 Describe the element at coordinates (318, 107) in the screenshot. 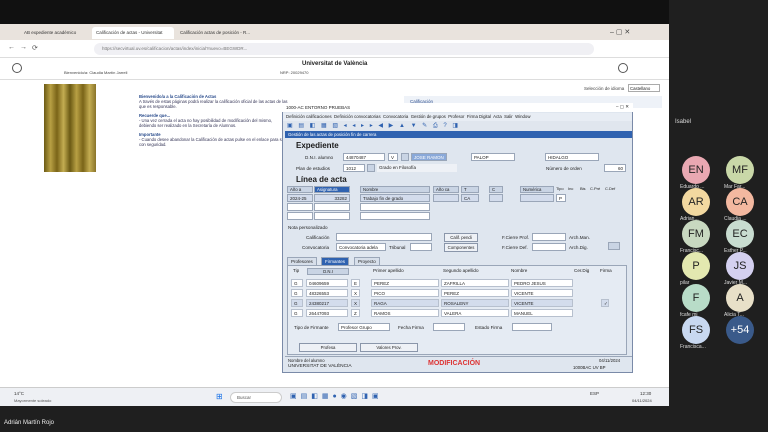

I see `forms-title-text: 1000-AC ENTORNO PRUEBAS` at that location.